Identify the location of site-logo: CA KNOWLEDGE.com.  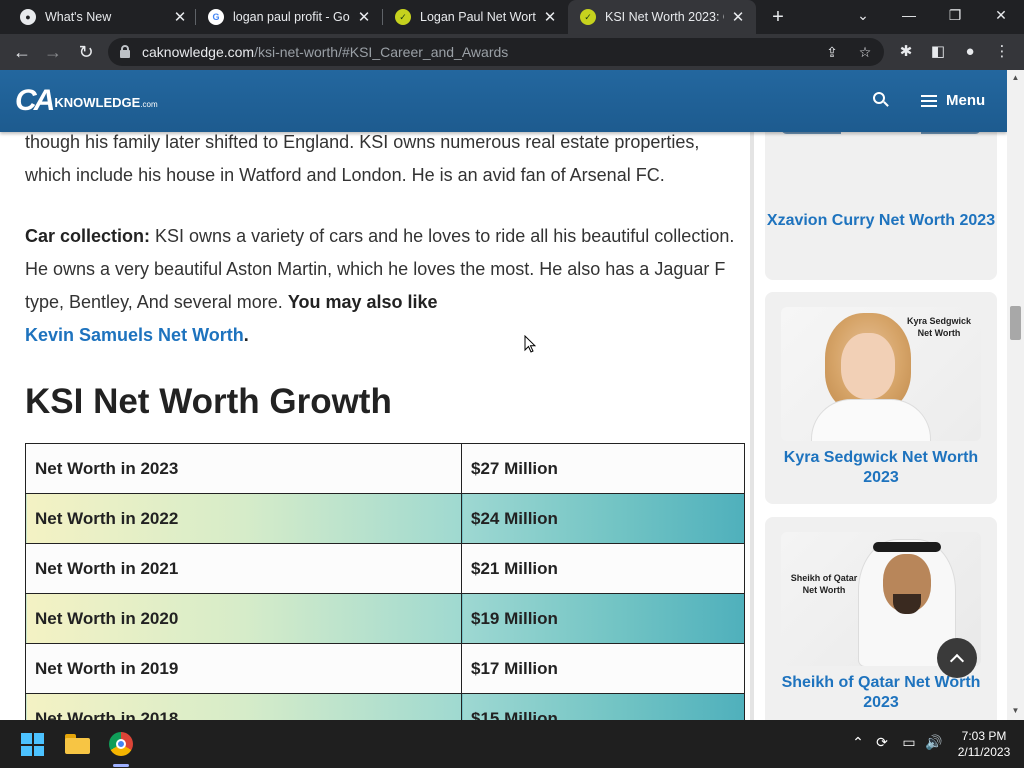
(86, 101).